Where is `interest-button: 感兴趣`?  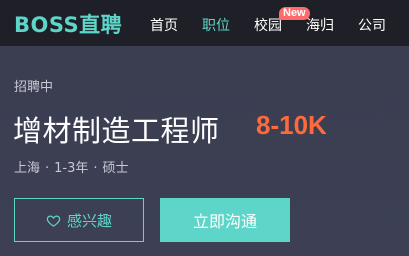
interest-button: 感兴趣 is located at coordinates (79, 220).